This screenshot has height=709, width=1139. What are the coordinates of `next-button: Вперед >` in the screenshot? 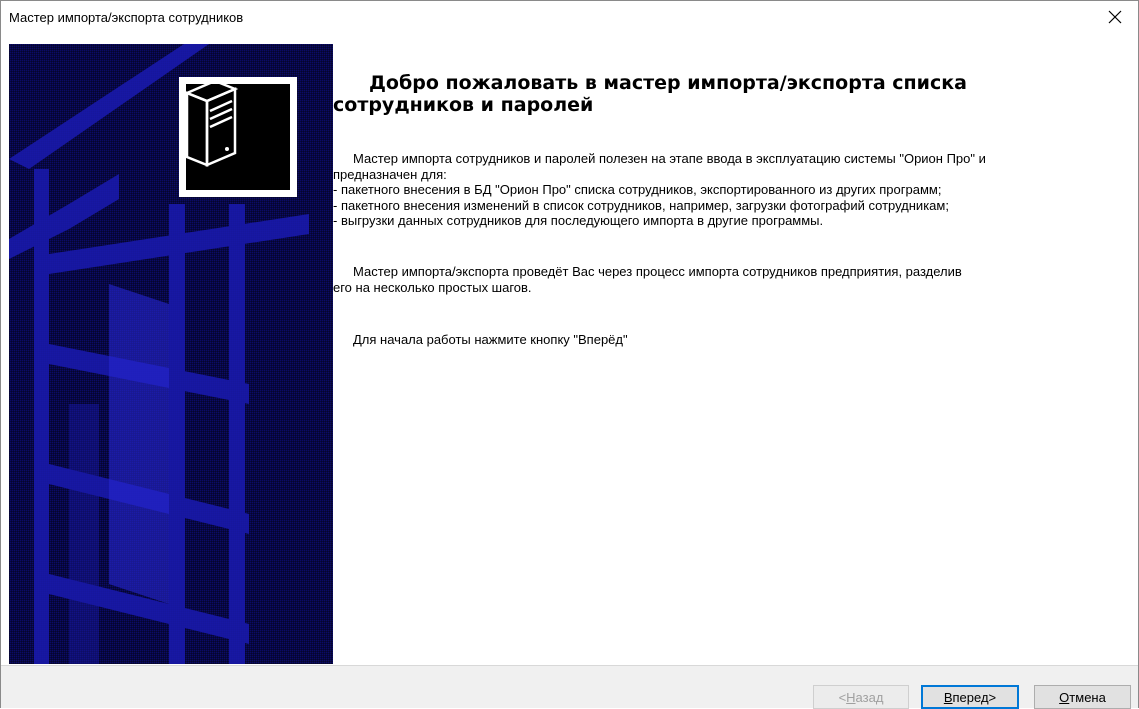 It's located at (970, 697).